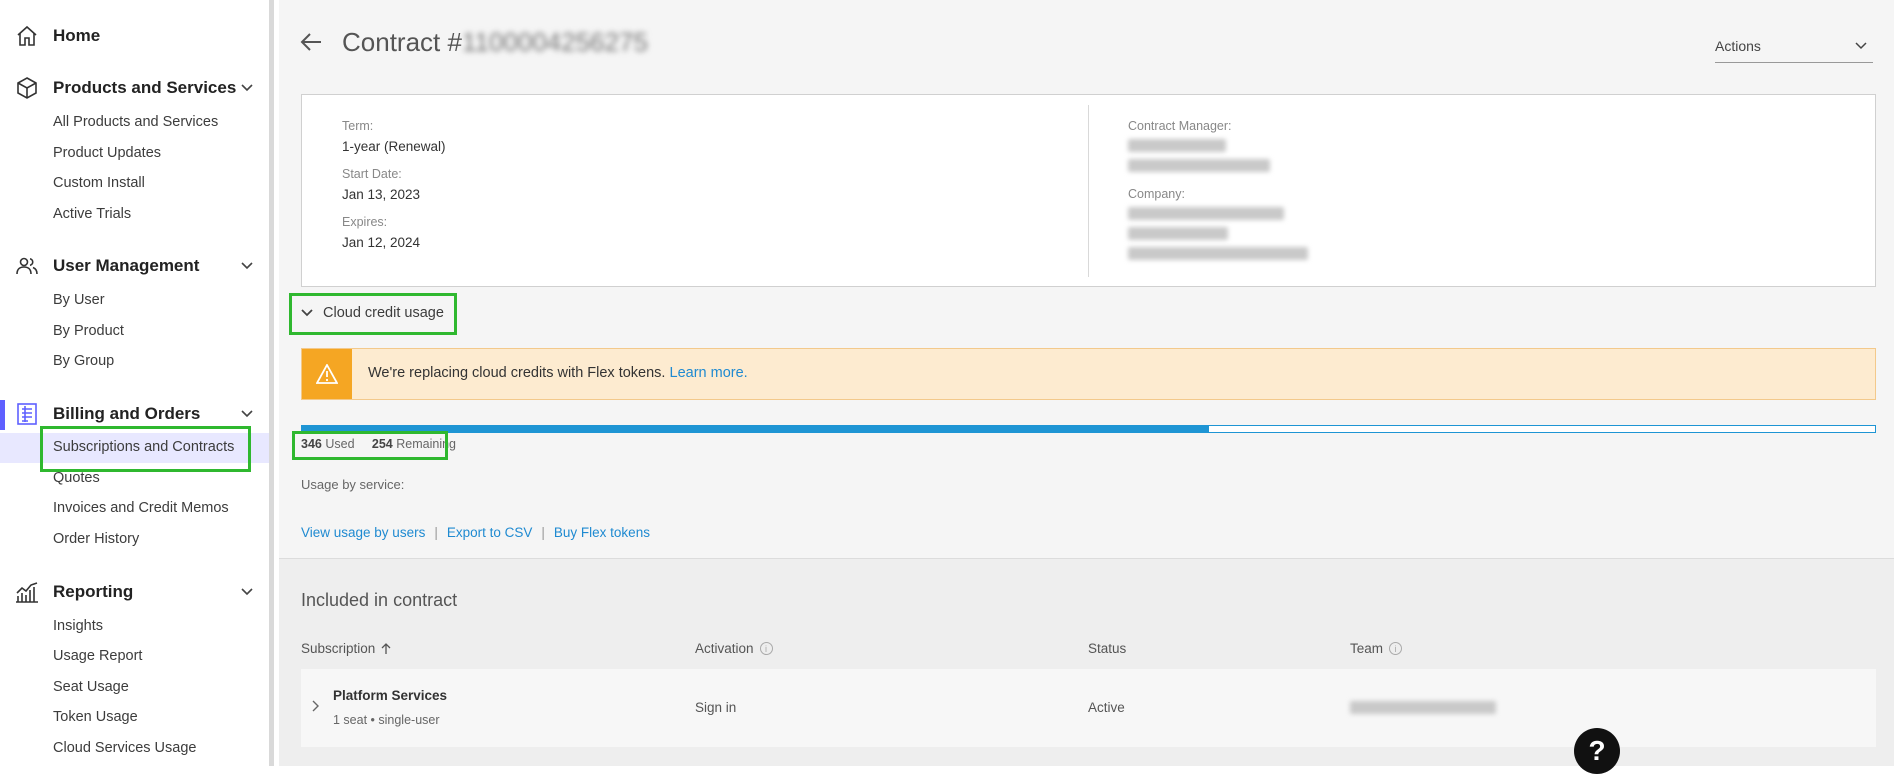  What do you see at coordinates (1206, 213) in the screenshot?
I see `redacted-company-name` at bounding box center [1206, 213].